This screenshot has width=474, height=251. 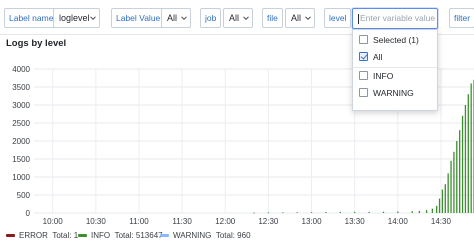 What do you see at coordinates (28, 213) in the screenshot?
I see `y-tick-label: 0` at bounding box center [28, 213].